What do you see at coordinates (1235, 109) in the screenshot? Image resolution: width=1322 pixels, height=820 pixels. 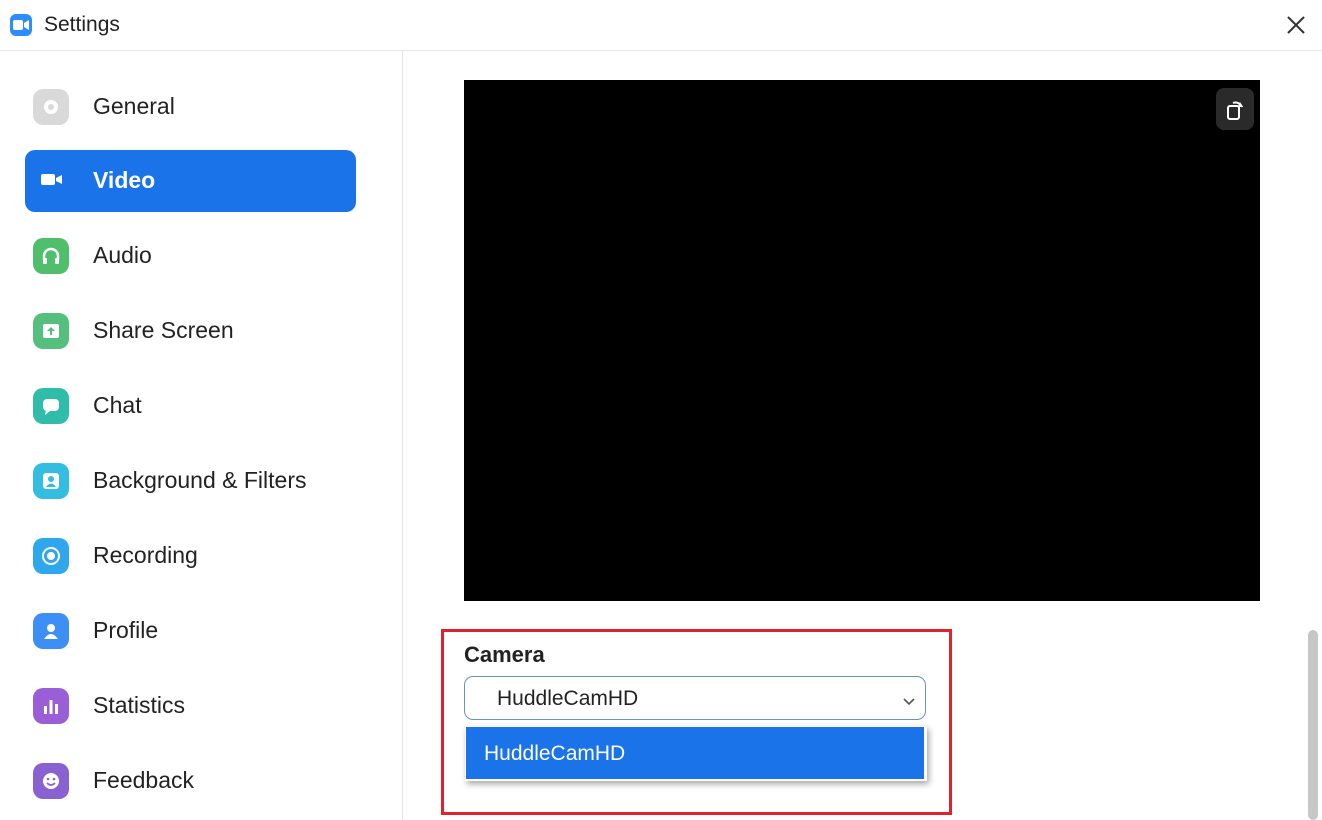 I see `rotate-icon` at bounding box center [1235, 109].